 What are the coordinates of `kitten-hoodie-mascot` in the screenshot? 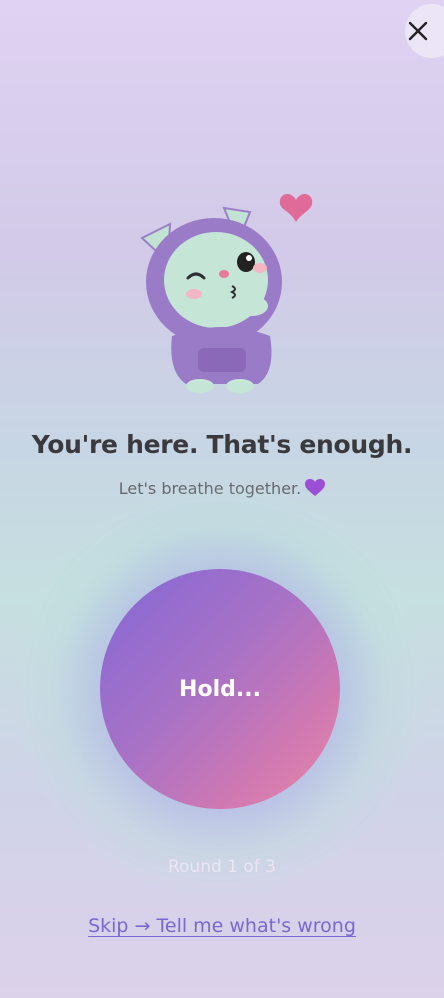 It's located at (226, 293).